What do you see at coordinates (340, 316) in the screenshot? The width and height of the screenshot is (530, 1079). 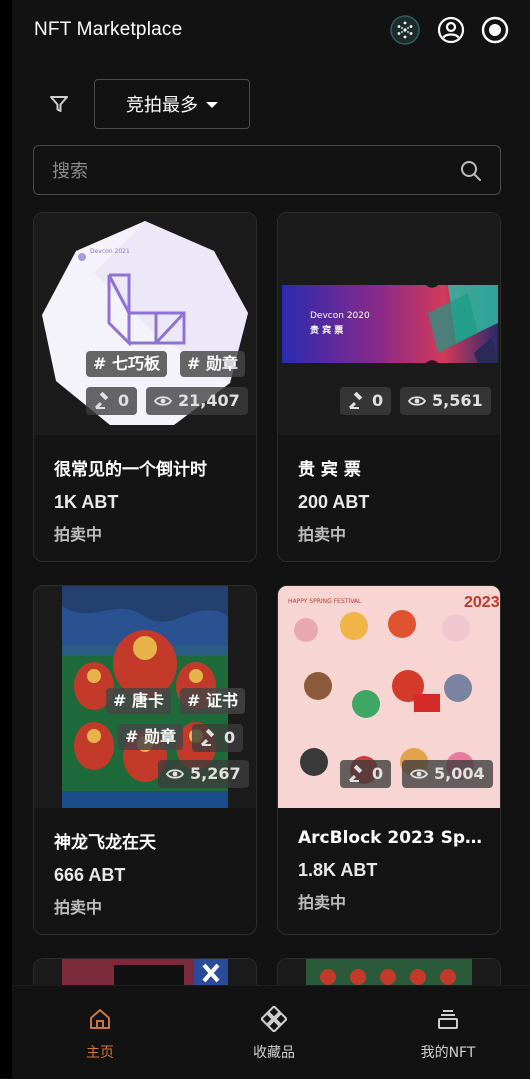 I see `ticket-event: Devcon 2020` at bounding box center [340, 316].